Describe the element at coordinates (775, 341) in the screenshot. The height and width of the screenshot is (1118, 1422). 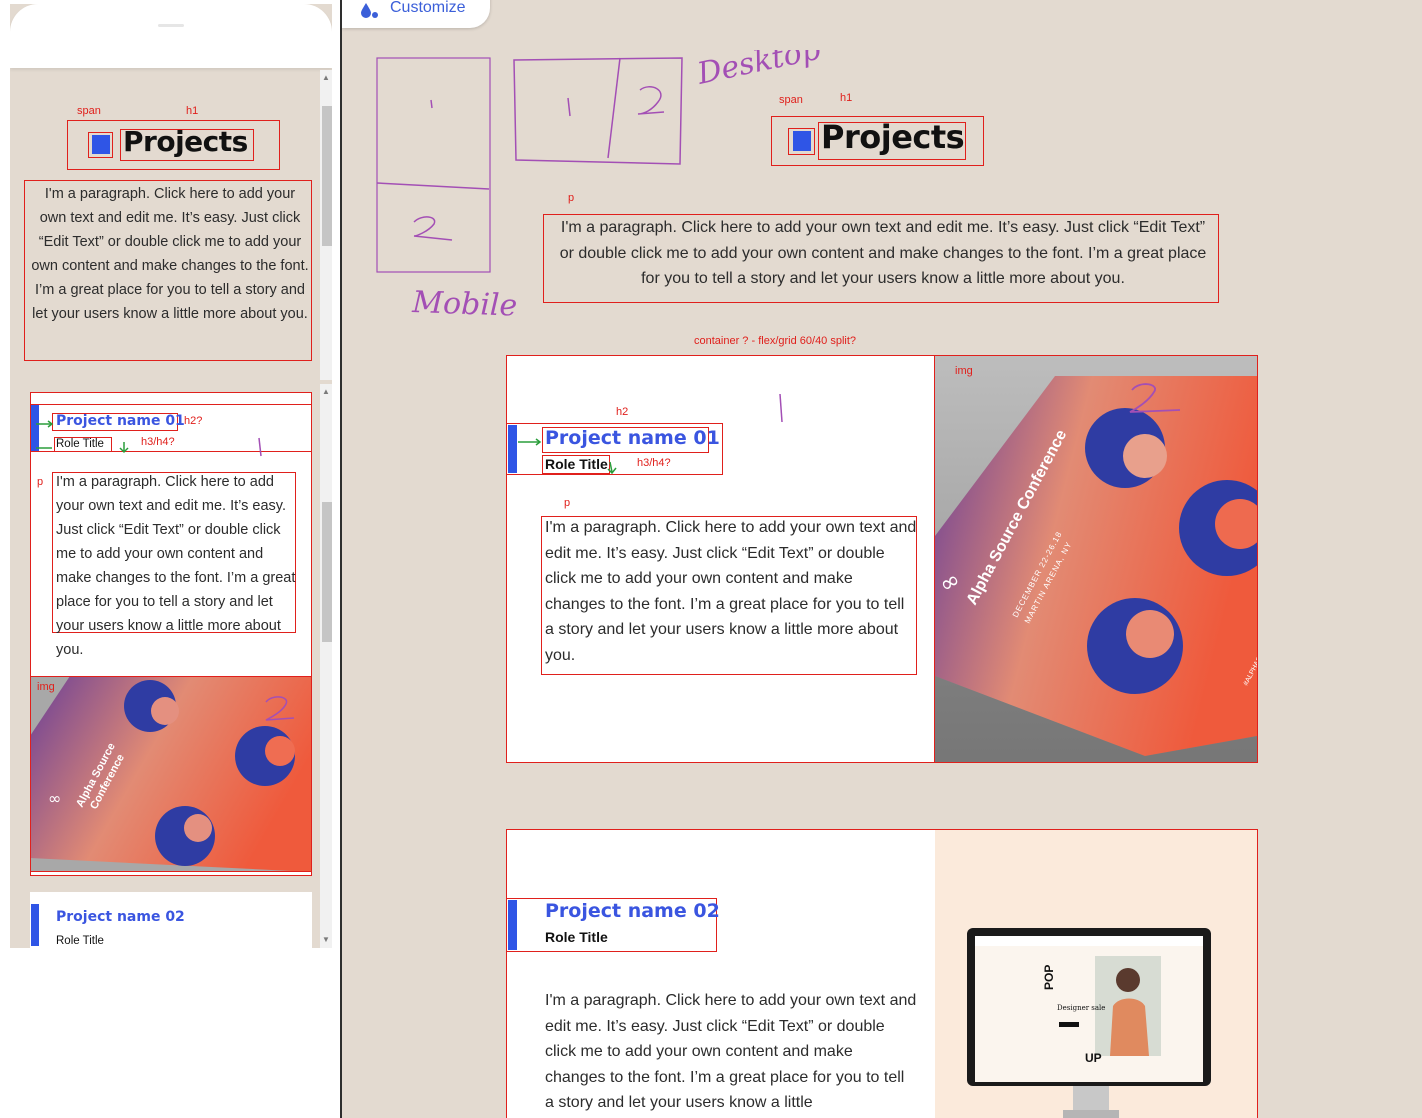
I see `annotation-container: container ? - flex/grid 60/40 split?` at that location.